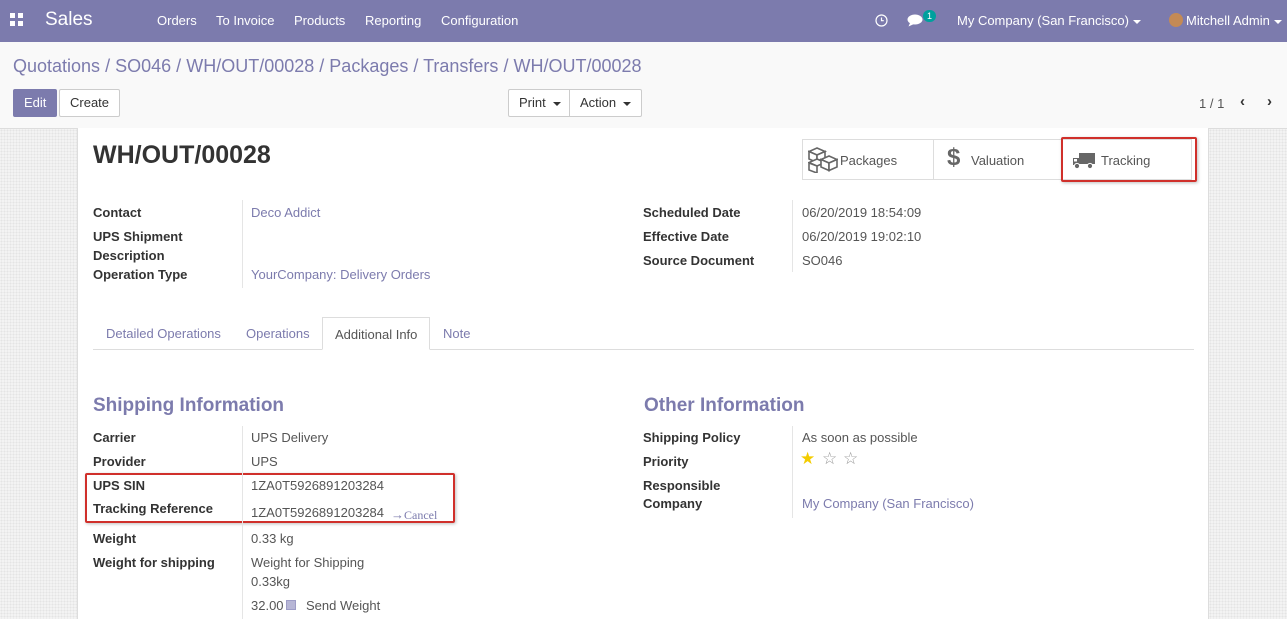  What do you see at coordinates (285, 212) in the screenshot?
I see `contact-value: Deco Addict` at bounding box center [285, 212].